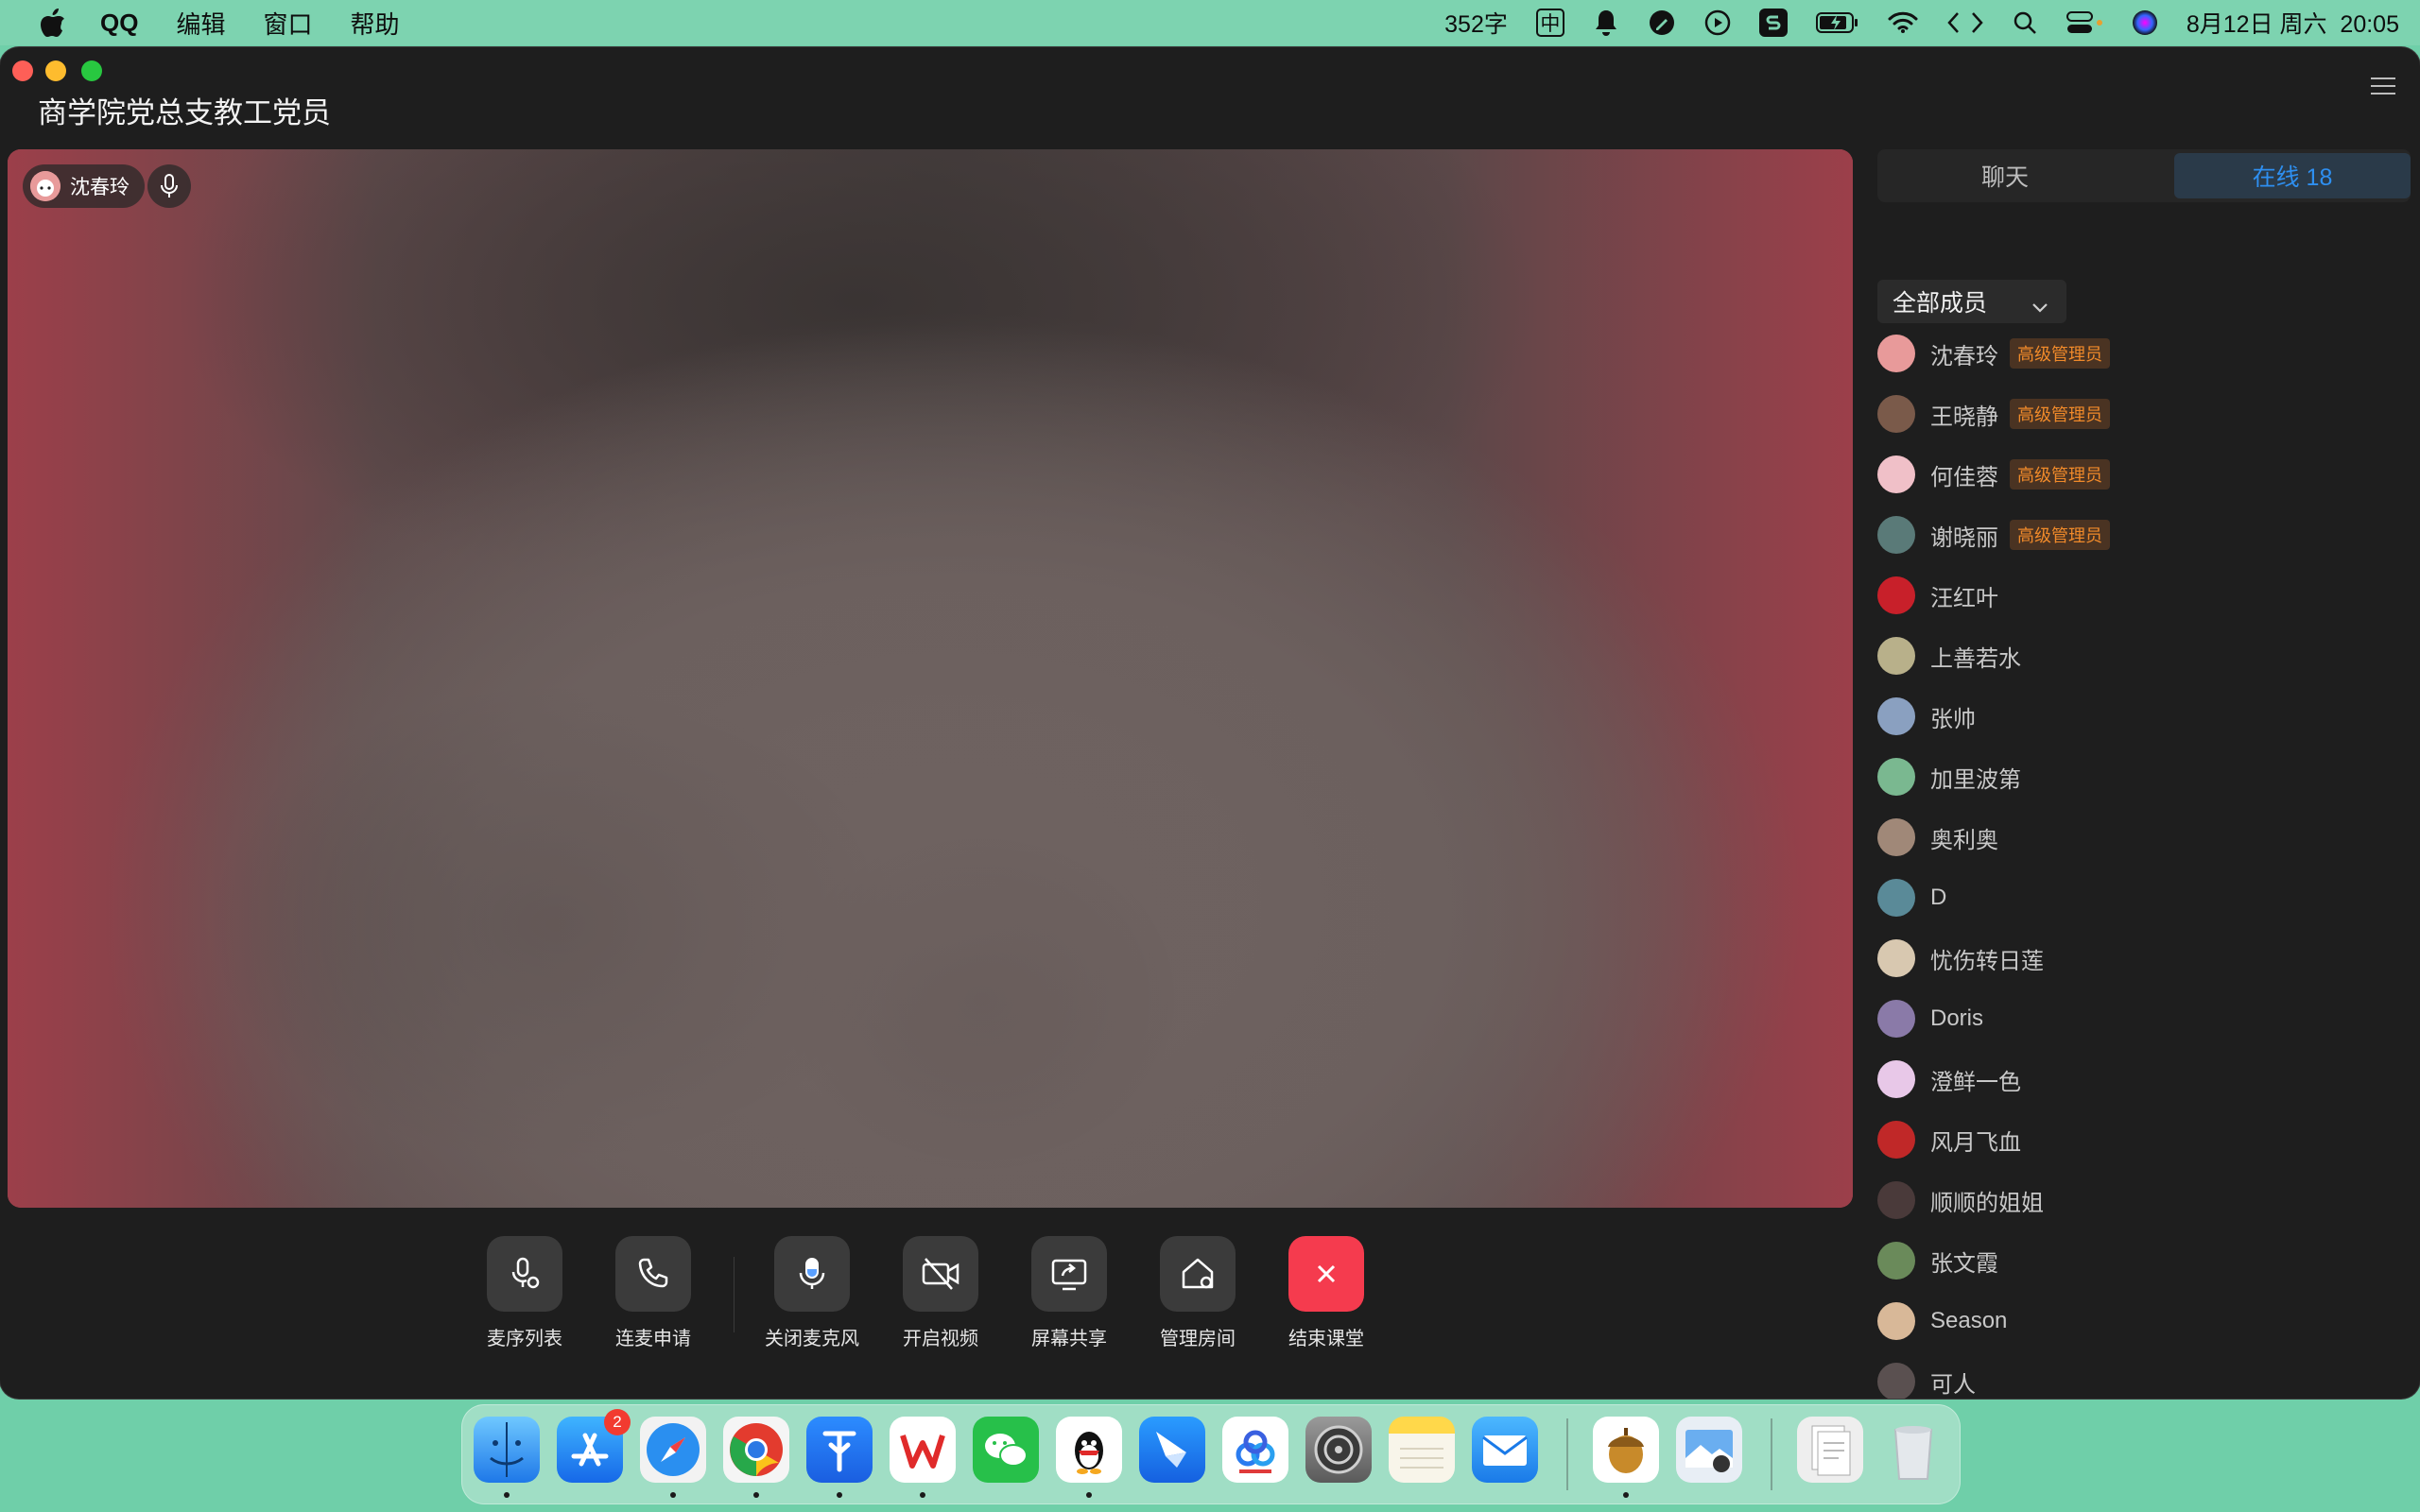 The width and height of the screenshot is (2420, 1512). I want to click on mic-list-button: 麦序列表, so click(525, 1293).